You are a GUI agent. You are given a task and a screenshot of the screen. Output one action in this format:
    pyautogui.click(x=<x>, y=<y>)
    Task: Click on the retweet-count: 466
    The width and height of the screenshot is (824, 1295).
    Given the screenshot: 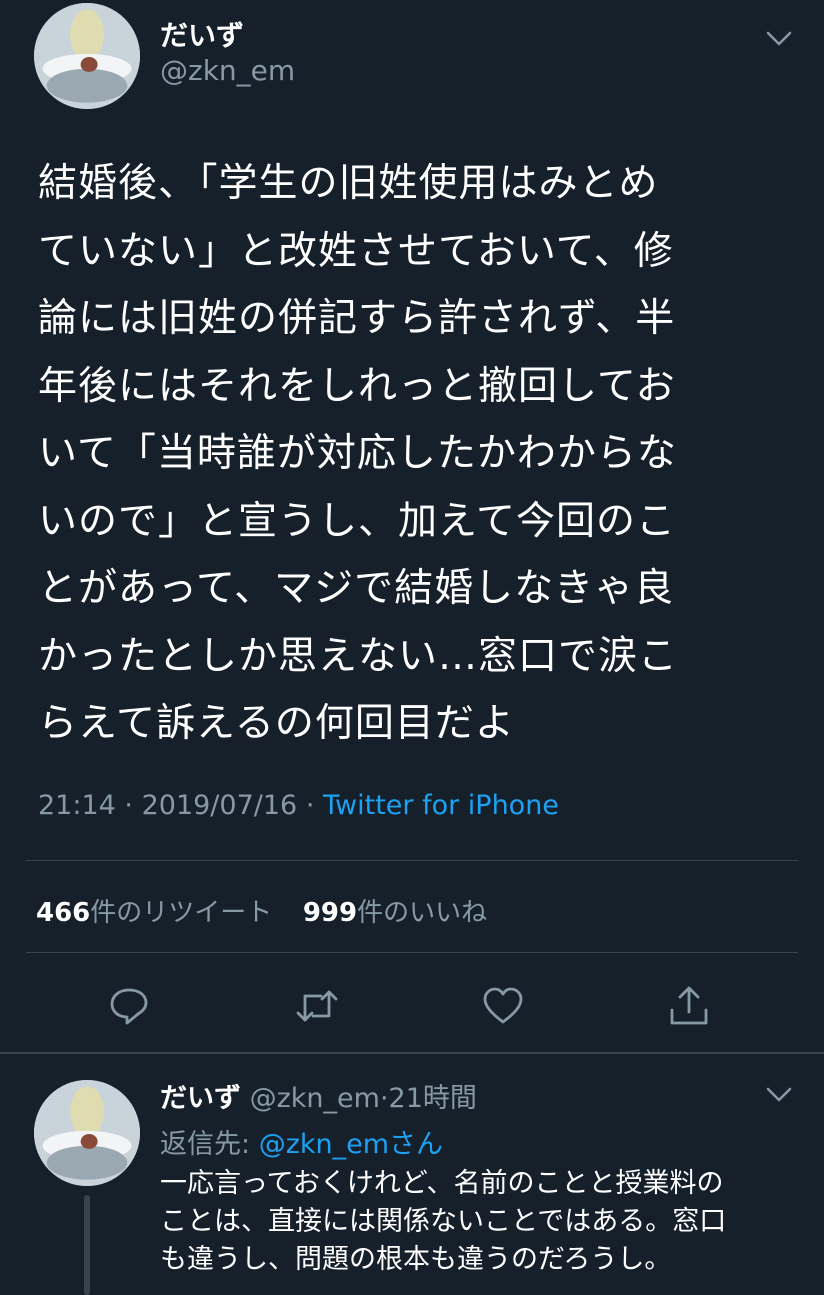 What is the action you would take?
    pyautogui.click(x=63, y=913)
    